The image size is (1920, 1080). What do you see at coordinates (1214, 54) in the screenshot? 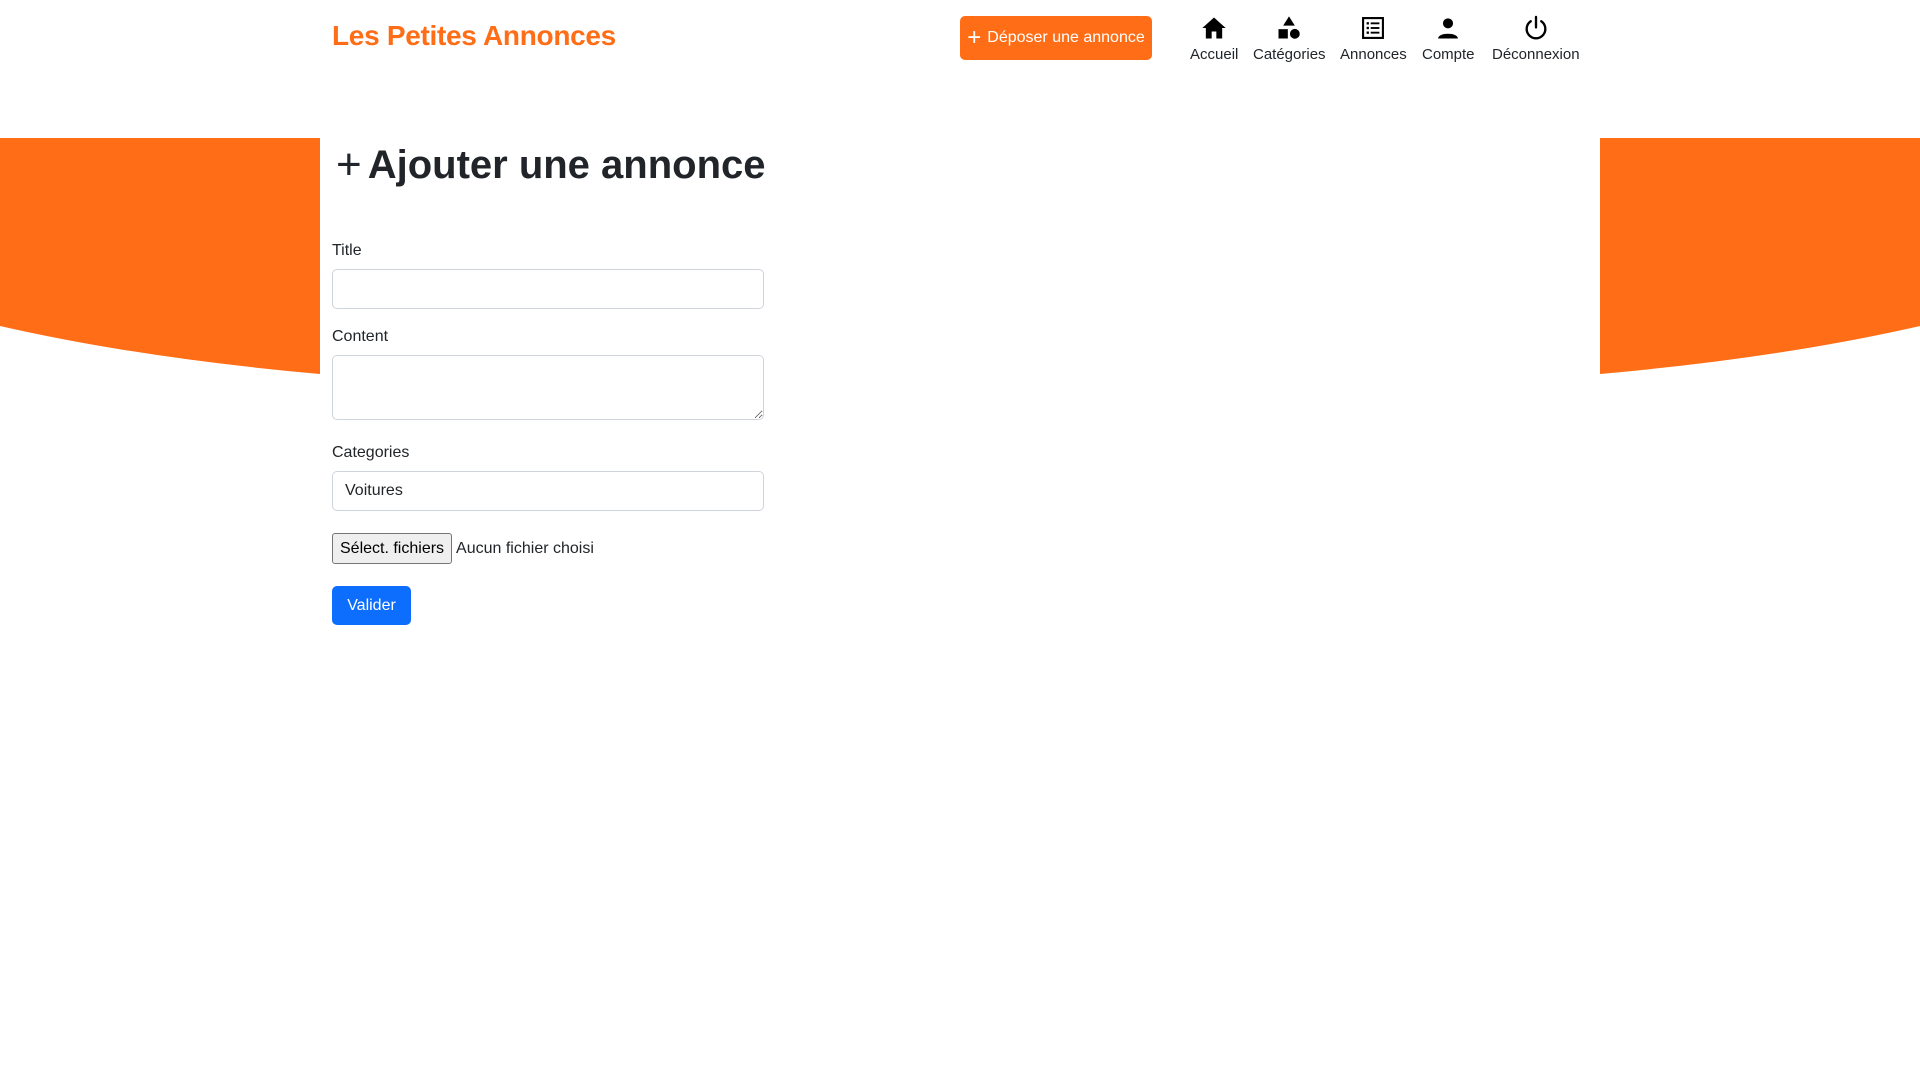
I see `nav-label-accueil: Accueil` at bounding box center [1214, 54].